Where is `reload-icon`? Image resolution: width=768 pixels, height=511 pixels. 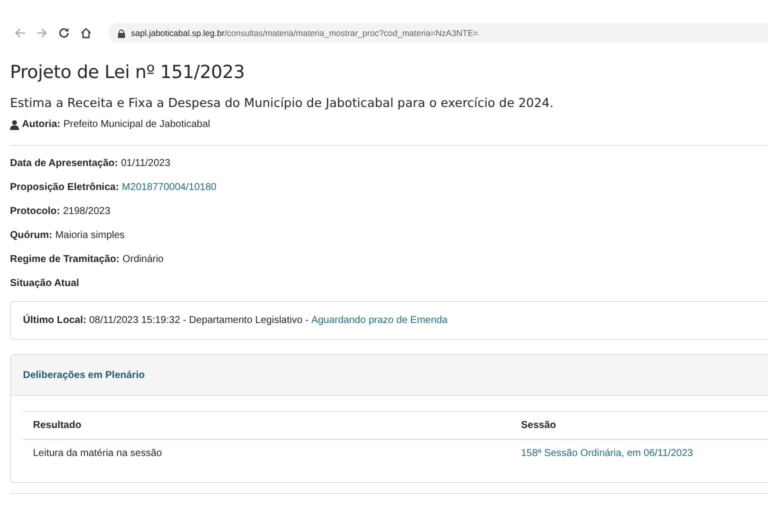 reload-icon is located at coordinates (64, 33).